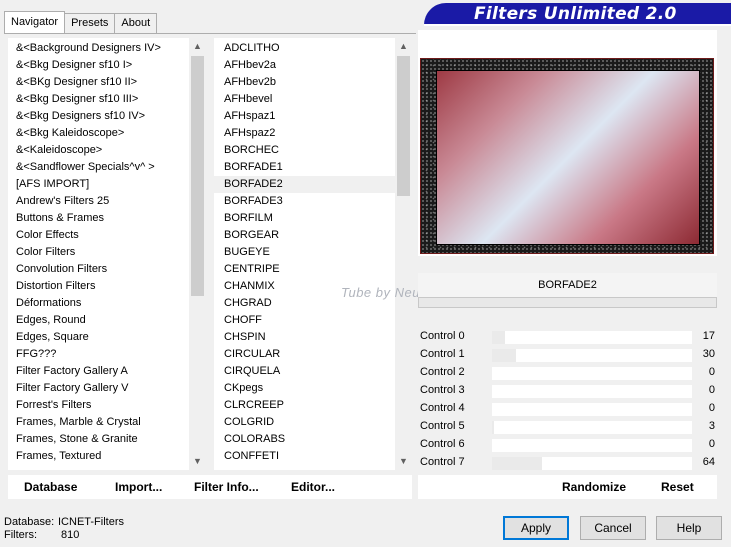 Image resolution: width=731 pixels, height=547 pixels. What do you see at coordinates (98, 235) in the screenshot?
I see `category-list-item: Color Effects` at bounding box center [98, 235].